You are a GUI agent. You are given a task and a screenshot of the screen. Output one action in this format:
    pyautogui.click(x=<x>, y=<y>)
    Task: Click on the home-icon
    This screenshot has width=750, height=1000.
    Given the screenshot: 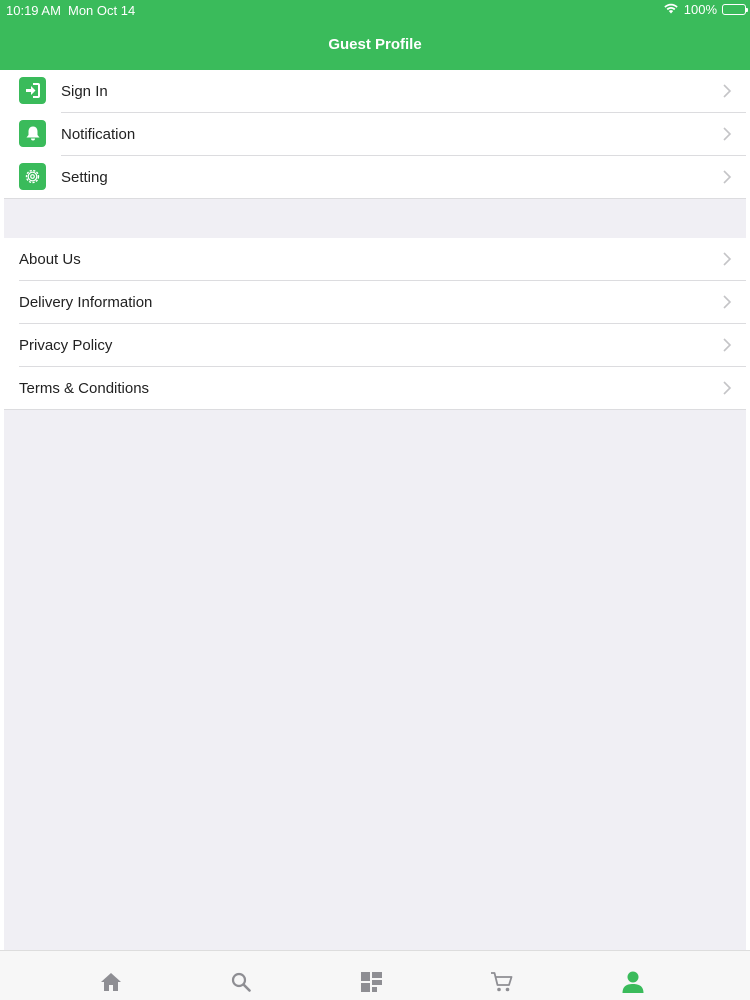 What is the action you would take?
    pyautogui.click(x=111, y=982)
    